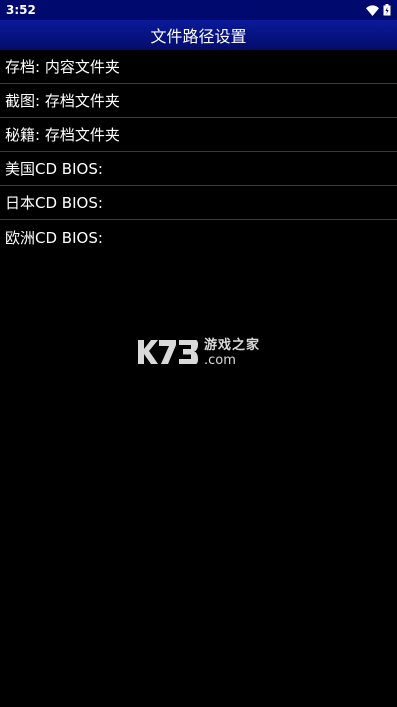 The width and height of the screenshot is (397, 707). Describe the element at coordinates (198, 67) in the screenshot. I see `list-item-savefile-path: 存档: 内容文件夹` at that location.